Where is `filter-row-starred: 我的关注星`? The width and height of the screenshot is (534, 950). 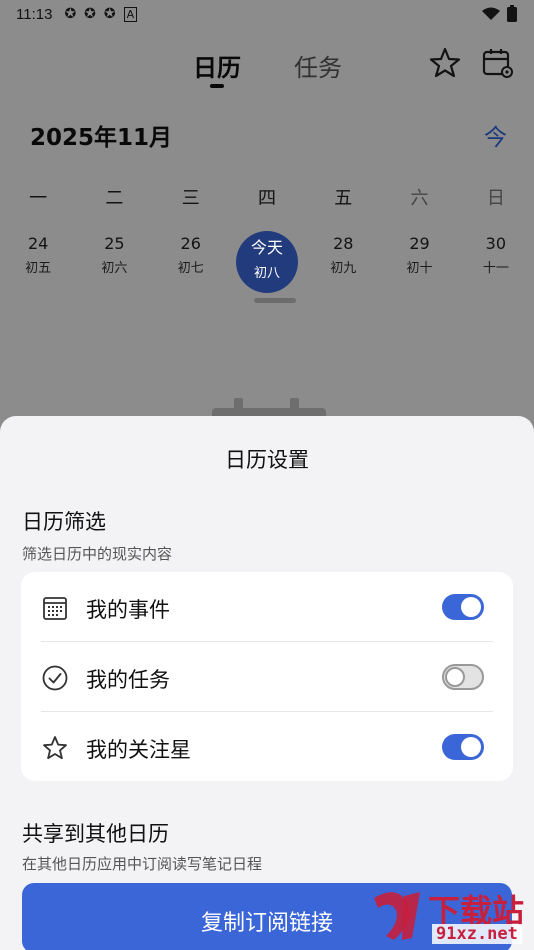 filter-row-starred: 我的关注星 is located at coordinates (267, 747).